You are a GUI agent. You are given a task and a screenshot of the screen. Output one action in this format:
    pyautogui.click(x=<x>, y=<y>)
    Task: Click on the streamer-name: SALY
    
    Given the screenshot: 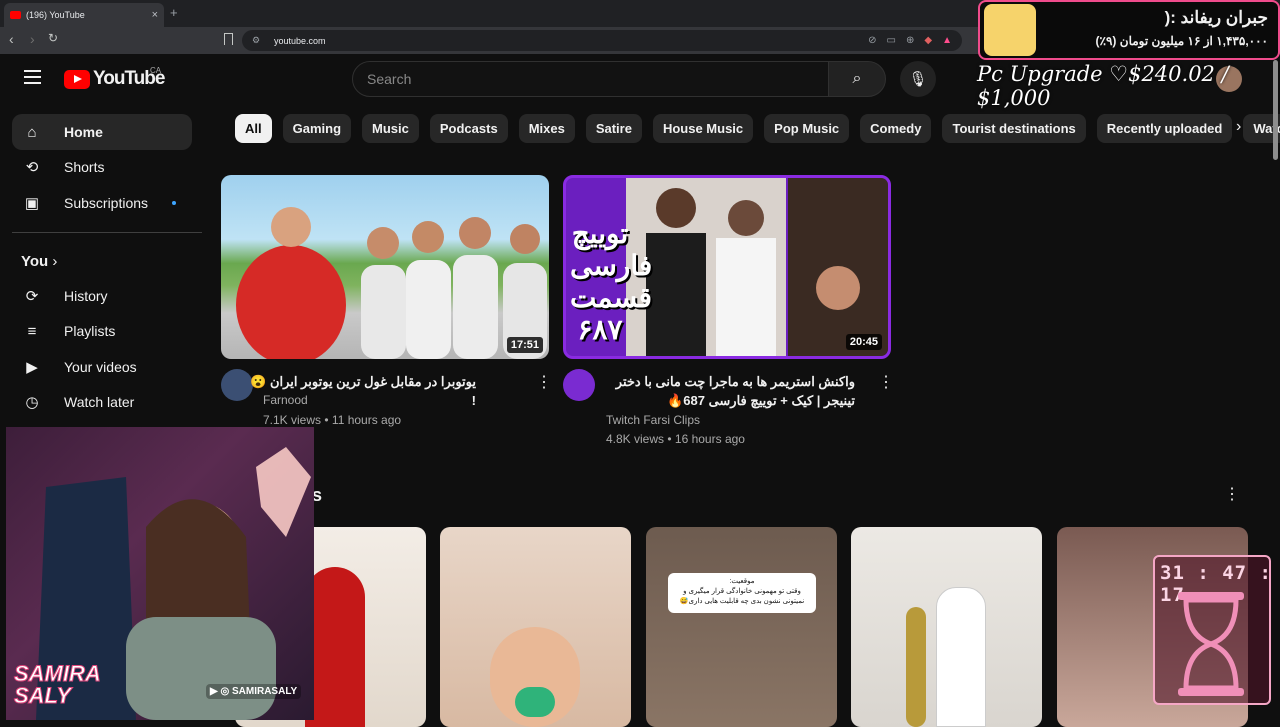 What is the action you would take?
    pyautogui.click(x=43, y=695)
    